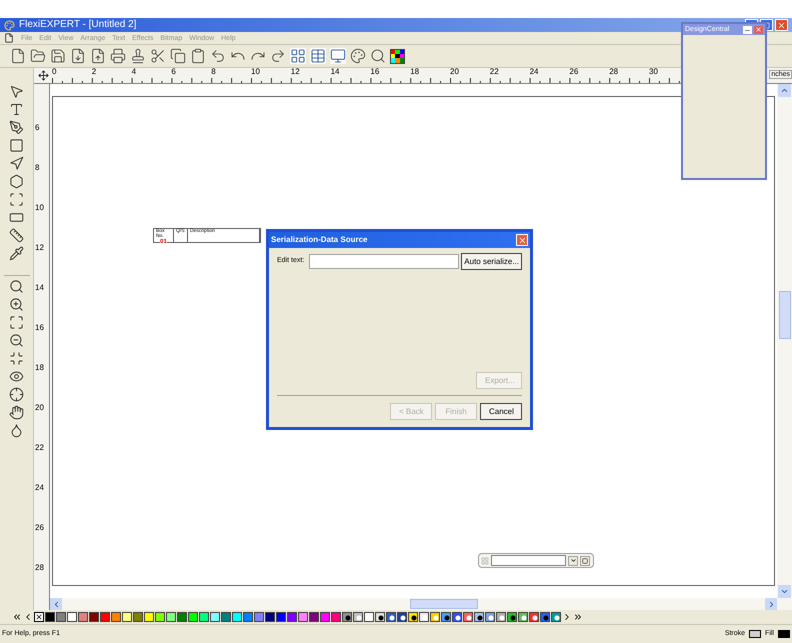 The image size is (792, 643). What do you see at coordinates (16, 235) in the screenshot?
I see `dimension-icon` at bounding box center [16, 235].